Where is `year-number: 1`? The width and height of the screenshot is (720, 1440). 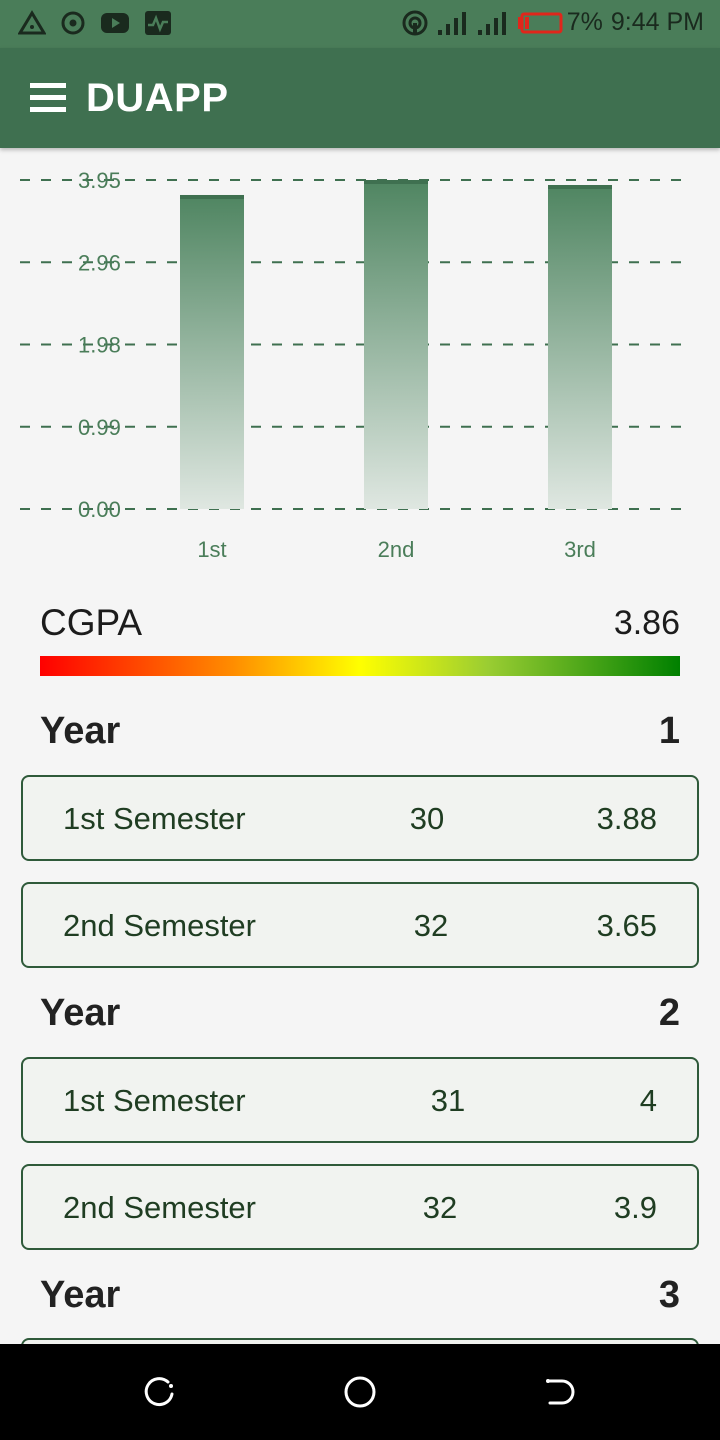
year-number: 1 is located at coordinates (669, 731).